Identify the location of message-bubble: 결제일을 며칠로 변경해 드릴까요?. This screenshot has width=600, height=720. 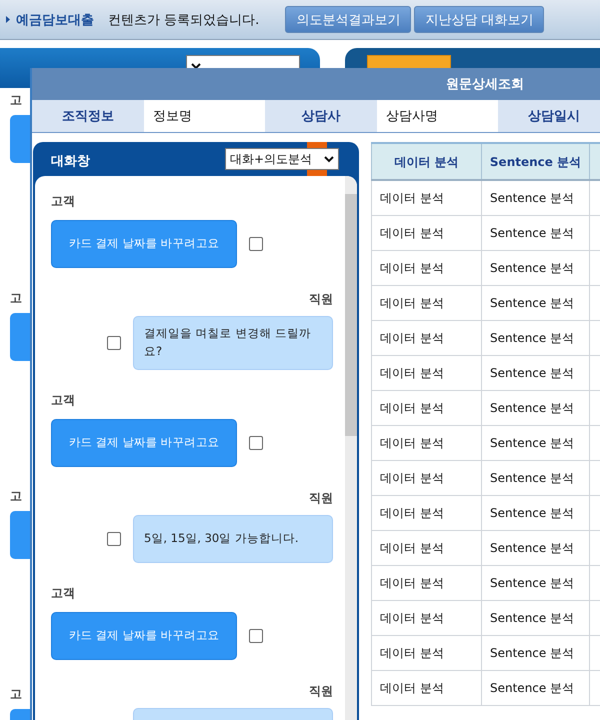
(233, 343).